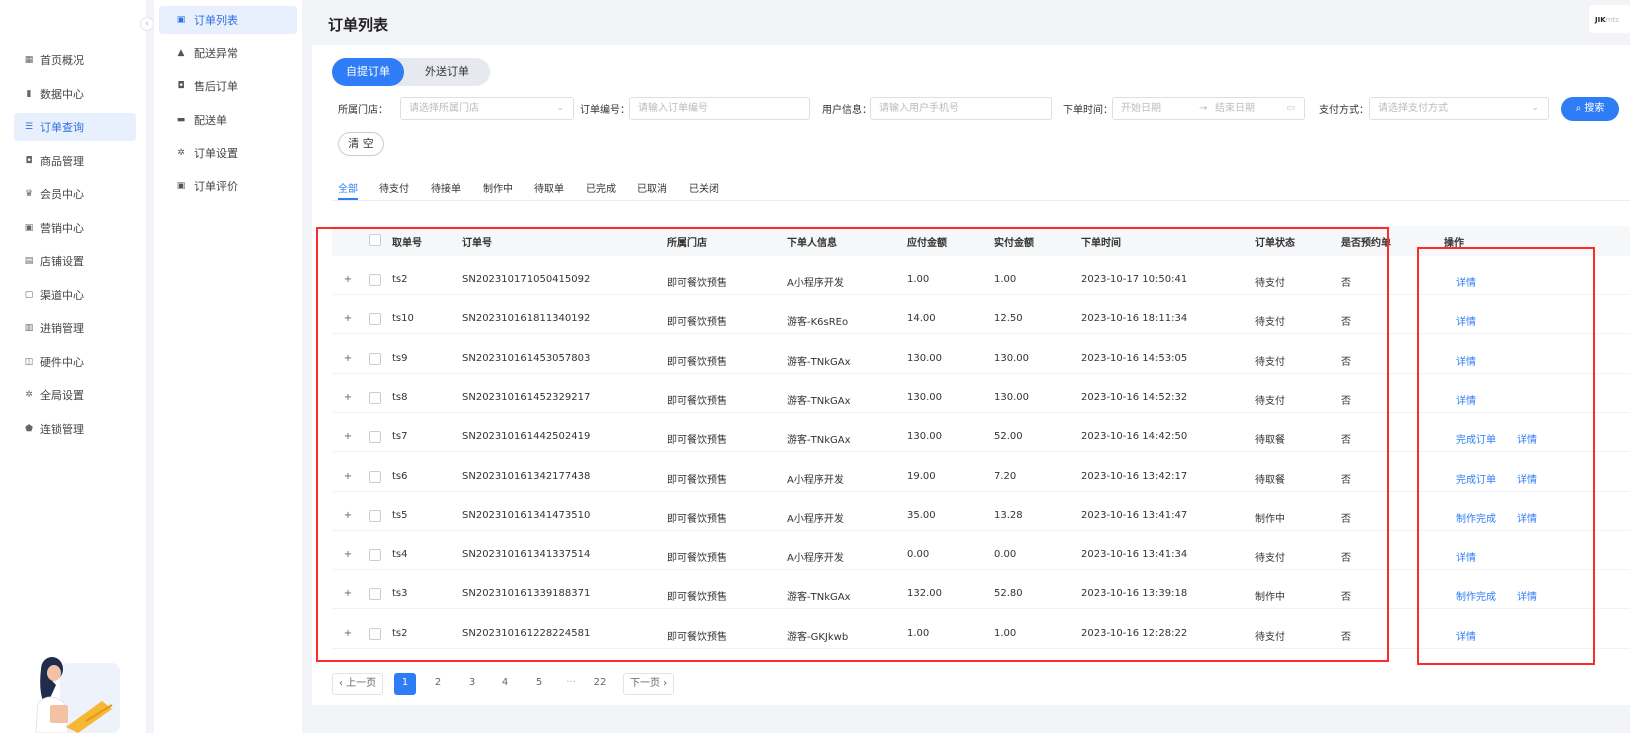 The image size is (1630, 733). Describe the element at coordinates (216, 20) in the screenshot. I see `subnav-item-label: 订单列表` at that location.